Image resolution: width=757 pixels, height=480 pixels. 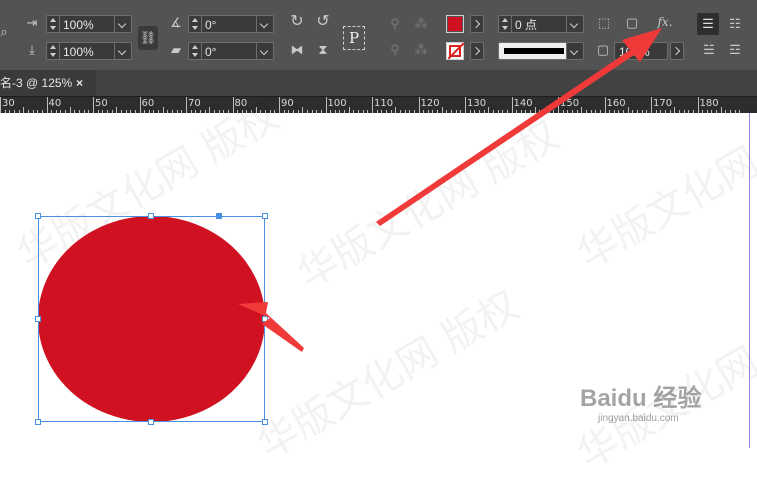 I want to click on stroke-type-field, so click(x=541, y=51).